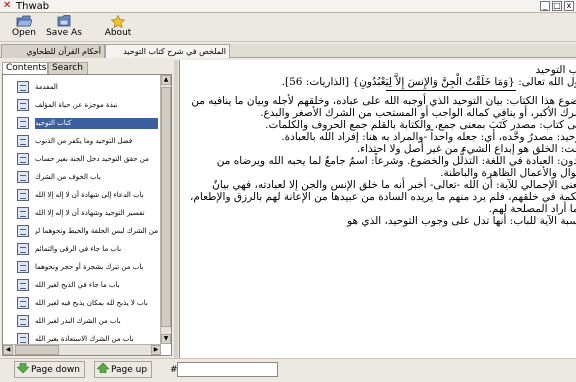 The height and width of the screenshot is (382, 576). Describe the element at coordinates (23, 368) in the screenshot. I see `arrow-down-icon` at that location.